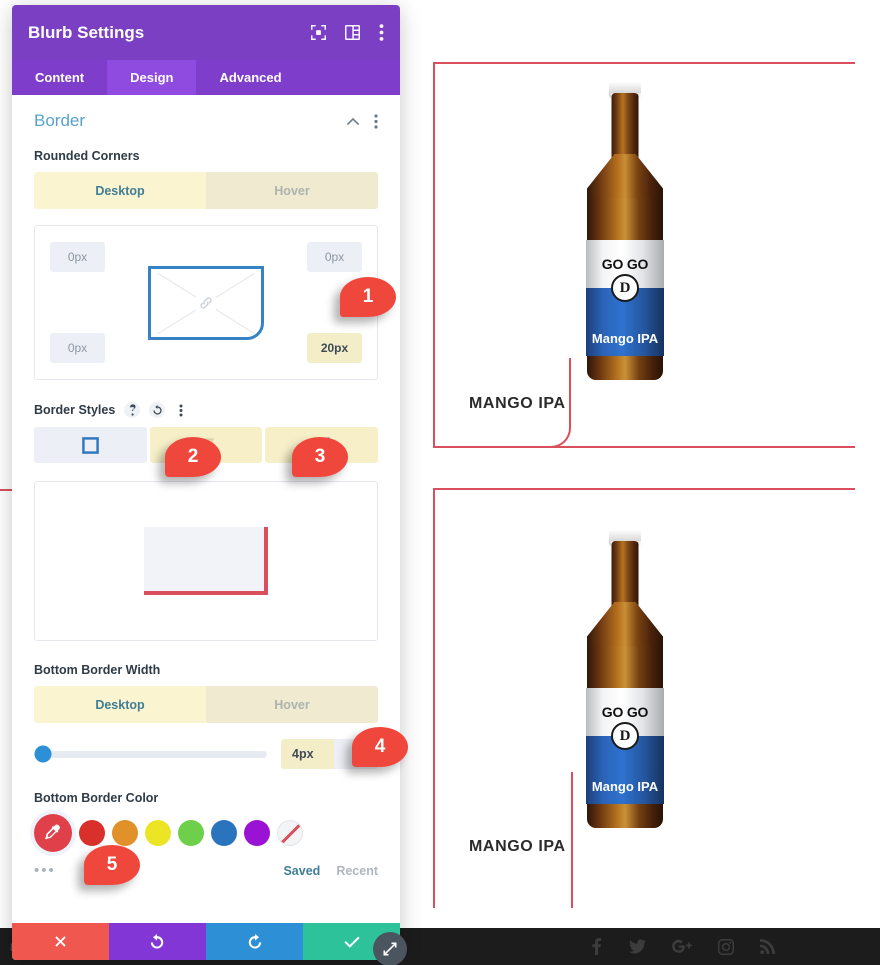  I want to click on cancel-button, so click(60, 941).